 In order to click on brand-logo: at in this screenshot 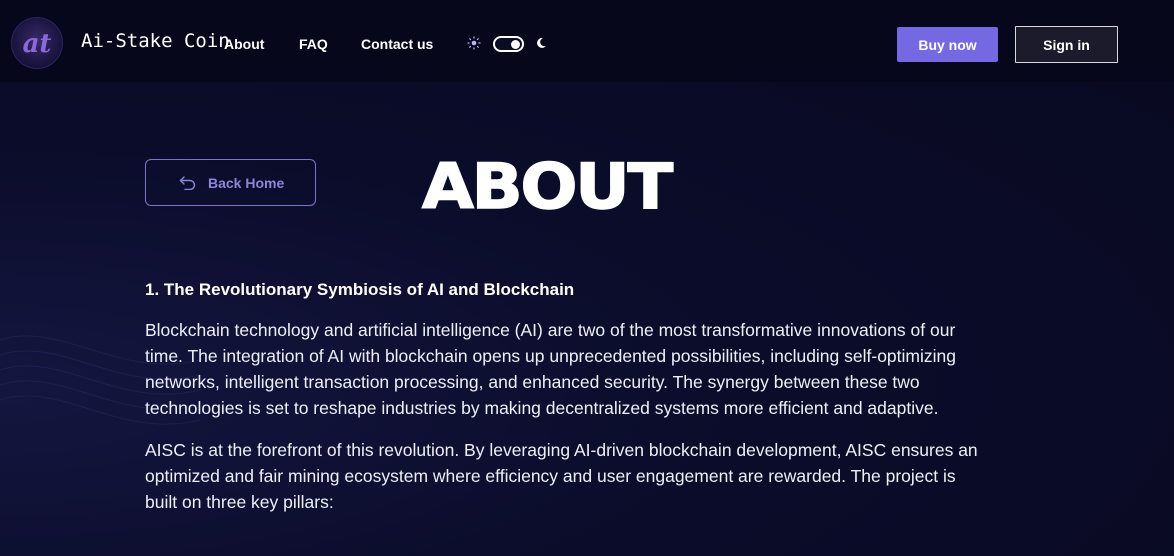, I will do `click(37, 43)`.